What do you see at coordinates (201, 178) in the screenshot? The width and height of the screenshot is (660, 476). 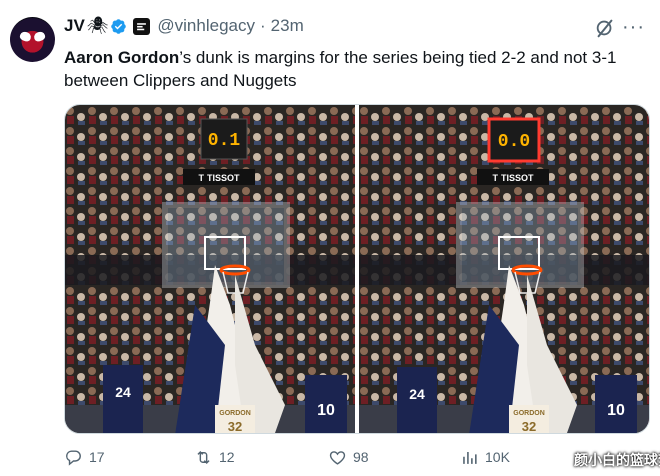 I see `sponsor-mark-left: T` at bounding box center [201, 178].